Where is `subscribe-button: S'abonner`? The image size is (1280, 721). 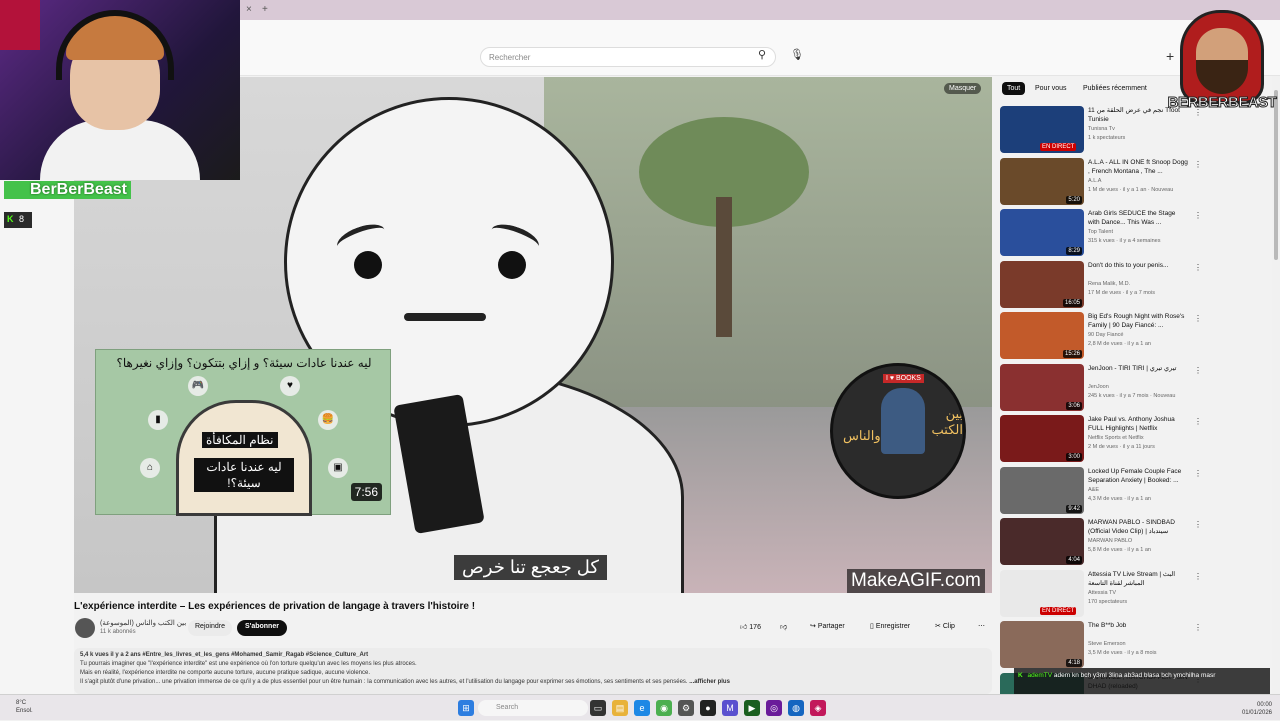
subscribe-button: S'abonner is located at coordinates (262, 628).